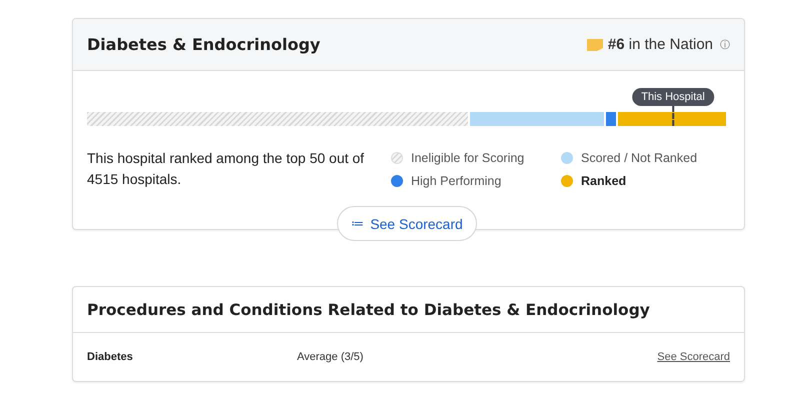 This screenshot has width=800, height=404. I want to click on see-scorecard-button: ≔ See Scorecard, so click(407, 223).